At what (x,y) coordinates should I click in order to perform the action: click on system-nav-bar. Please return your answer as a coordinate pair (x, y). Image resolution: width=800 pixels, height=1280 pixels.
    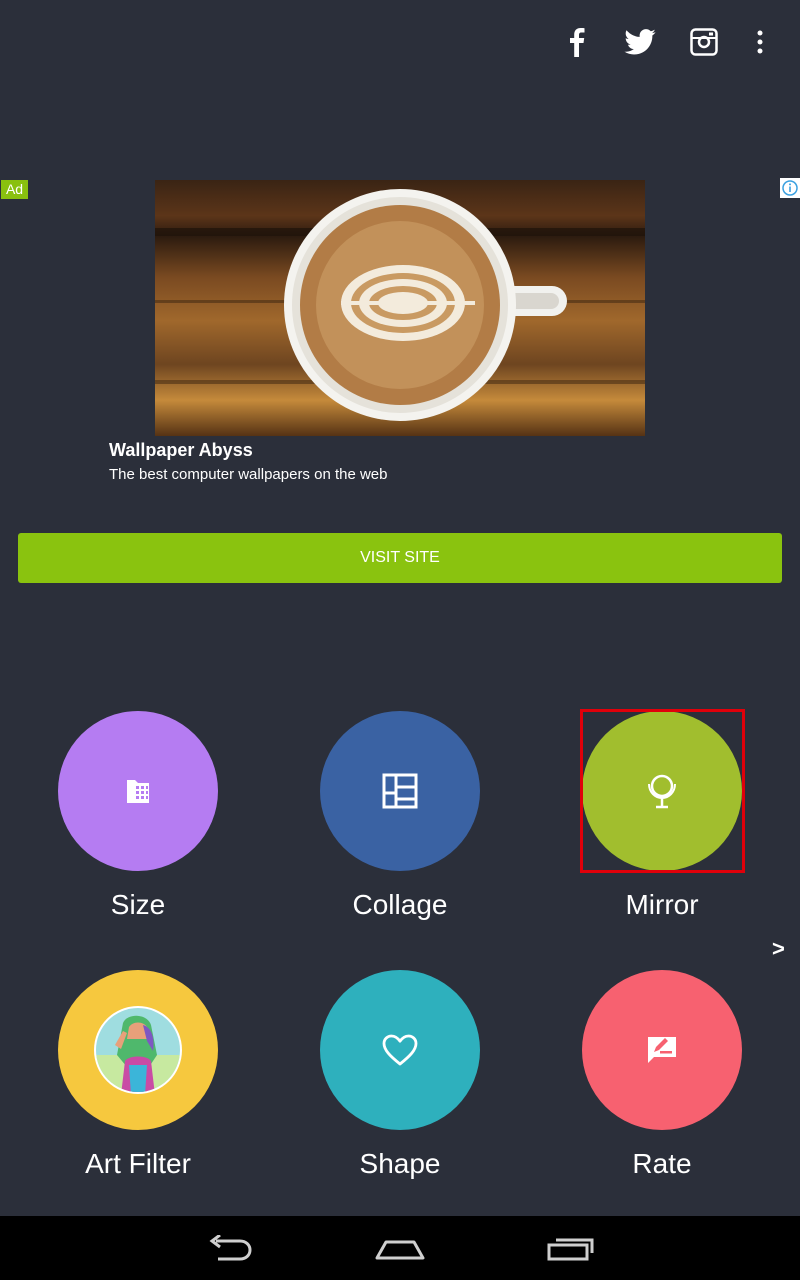
    Looking at the image, I should click on (400, 1248).